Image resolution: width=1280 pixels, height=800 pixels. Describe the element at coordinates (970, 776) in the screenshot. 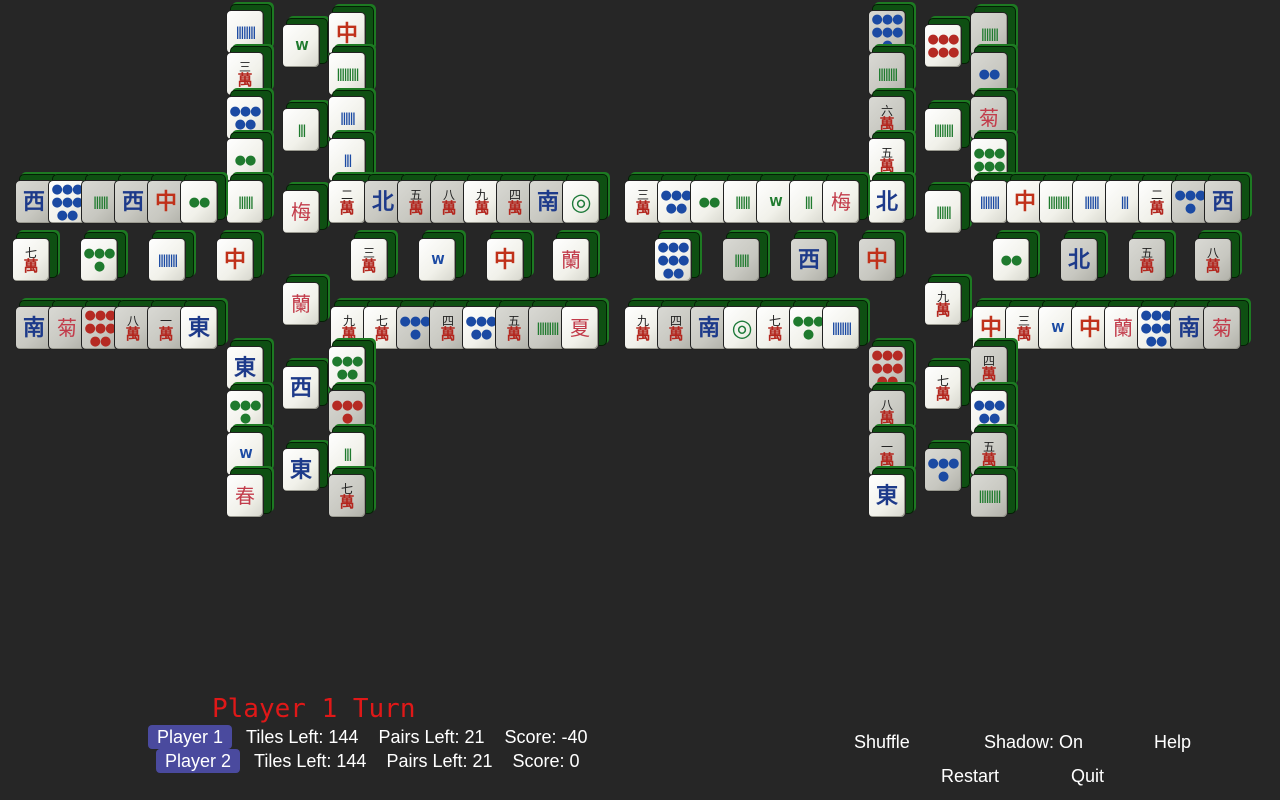

I see `restart-button: Restart` at that location.